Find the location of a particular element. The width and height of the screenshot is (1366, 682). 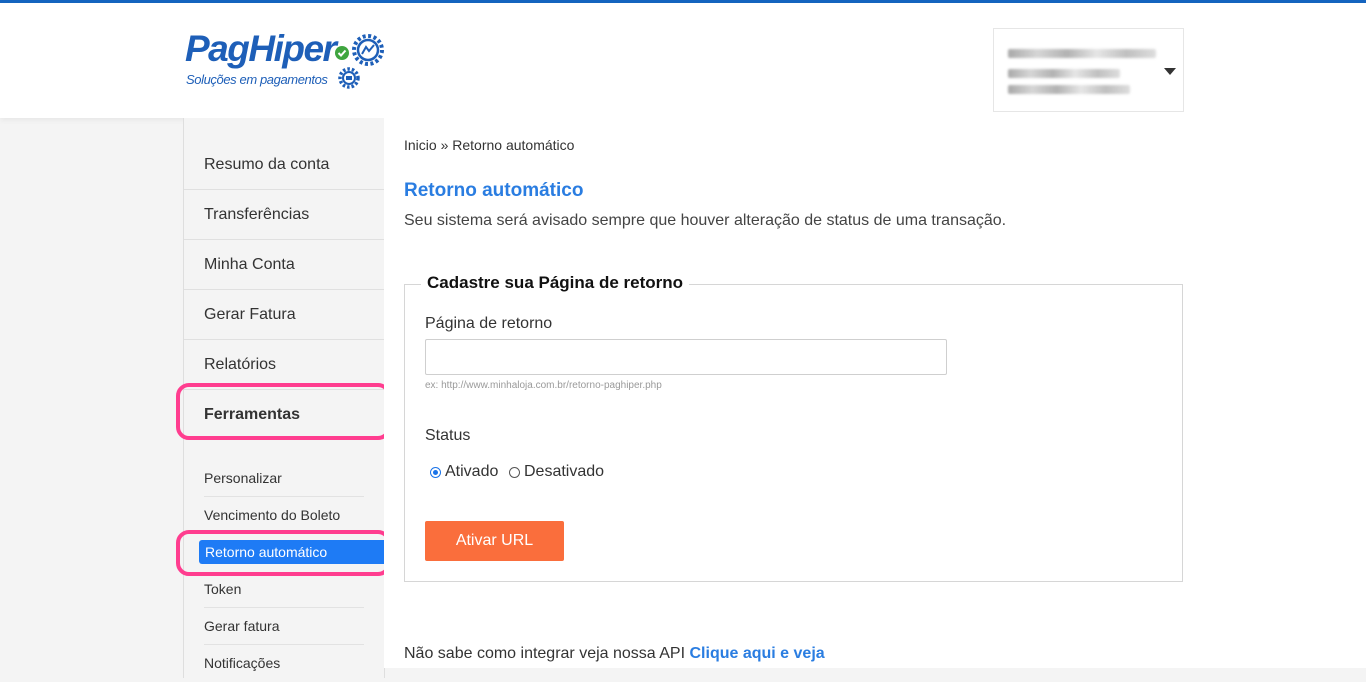

logo-wordmark: PagHiper is located at coordinates (261, 48).